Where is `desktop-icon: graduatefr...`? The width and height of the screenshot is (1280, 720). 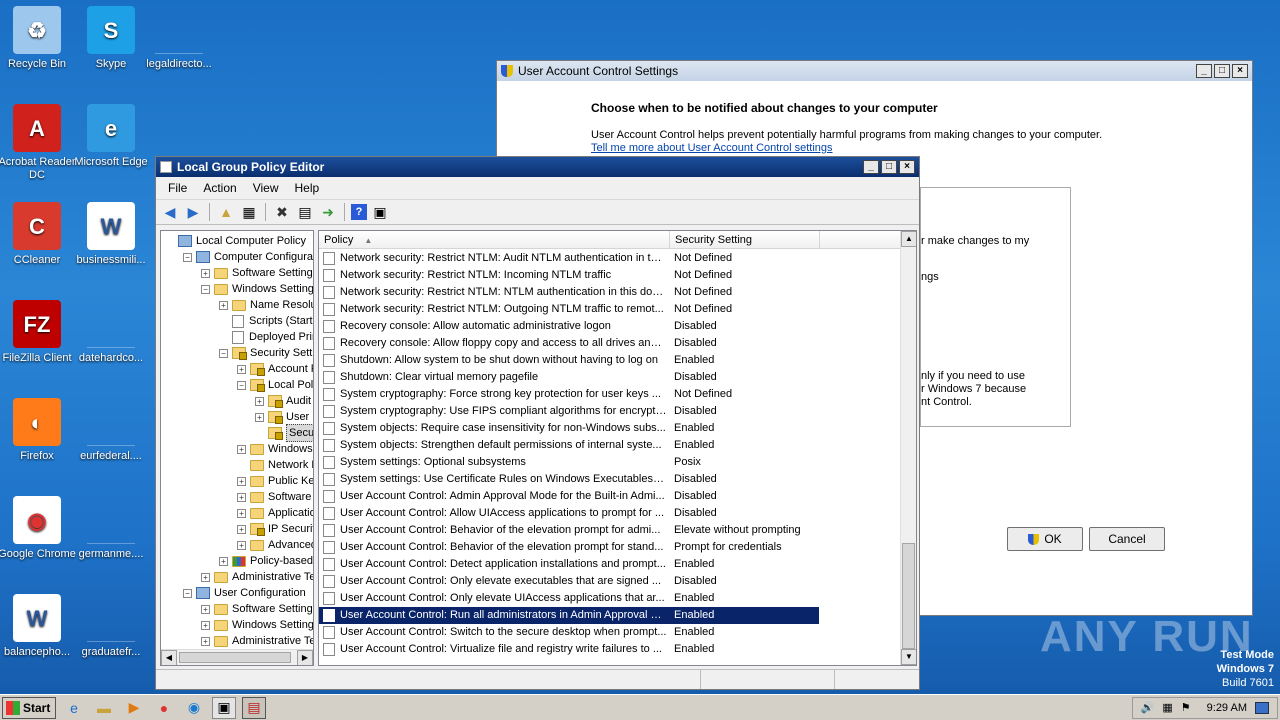 desktop-icon: graduatefr... is located at coordinates (111, 626).